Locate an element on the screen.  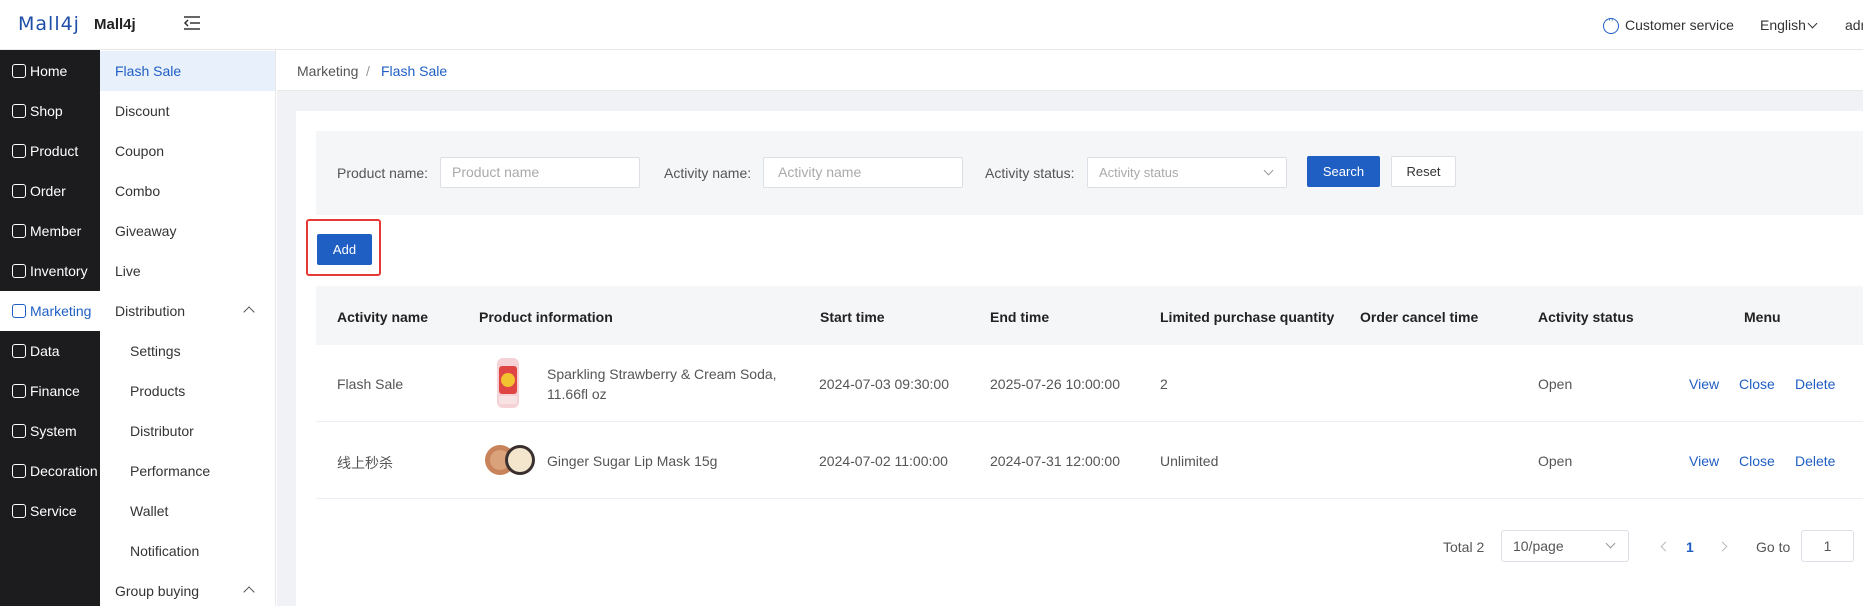
logo: Mall4j is located at coordinates (49, 24).